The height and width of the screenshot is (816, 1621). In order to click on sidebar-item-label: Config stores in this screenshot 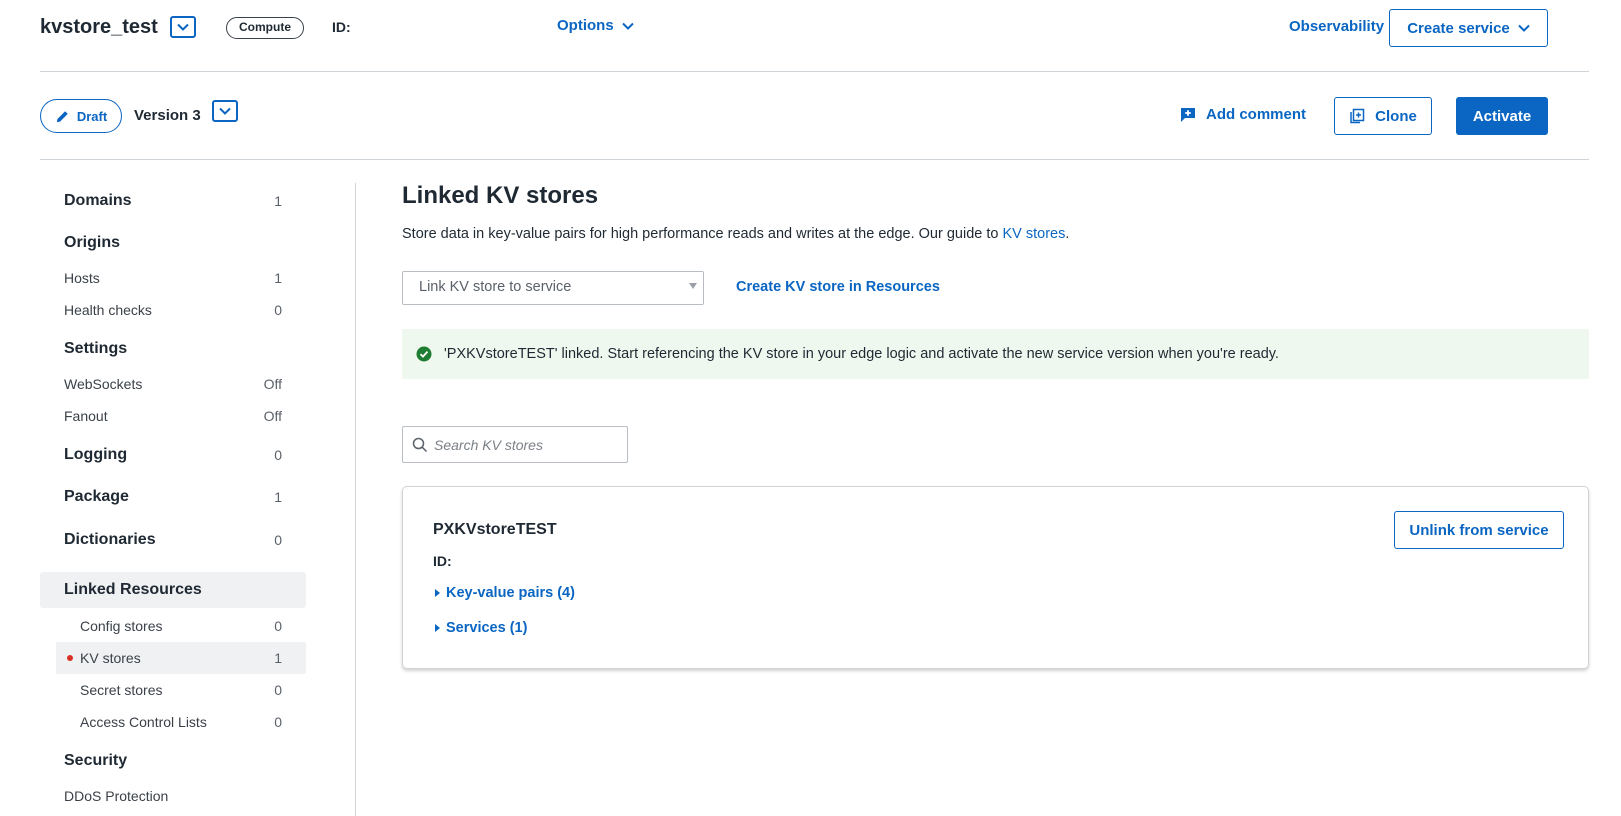, I will do `click(121, 626)`.